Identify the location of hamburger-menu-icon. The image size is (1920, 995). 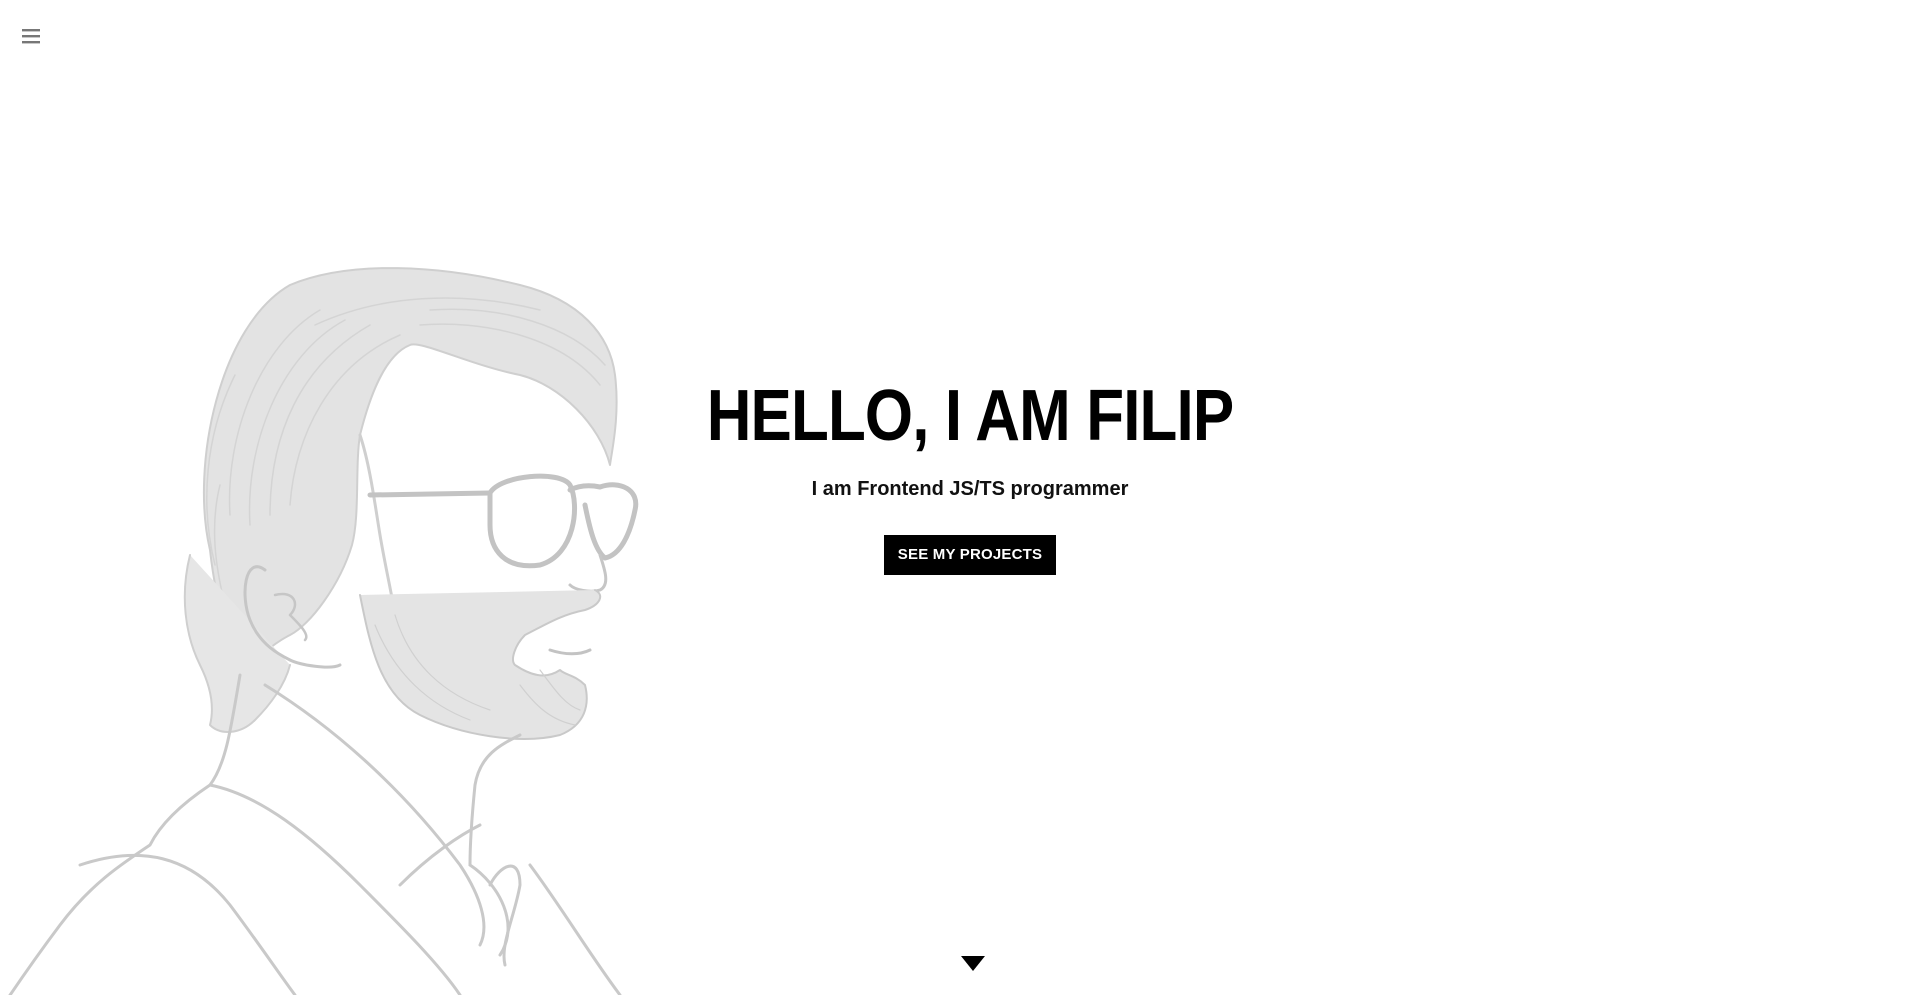
(34, 36).